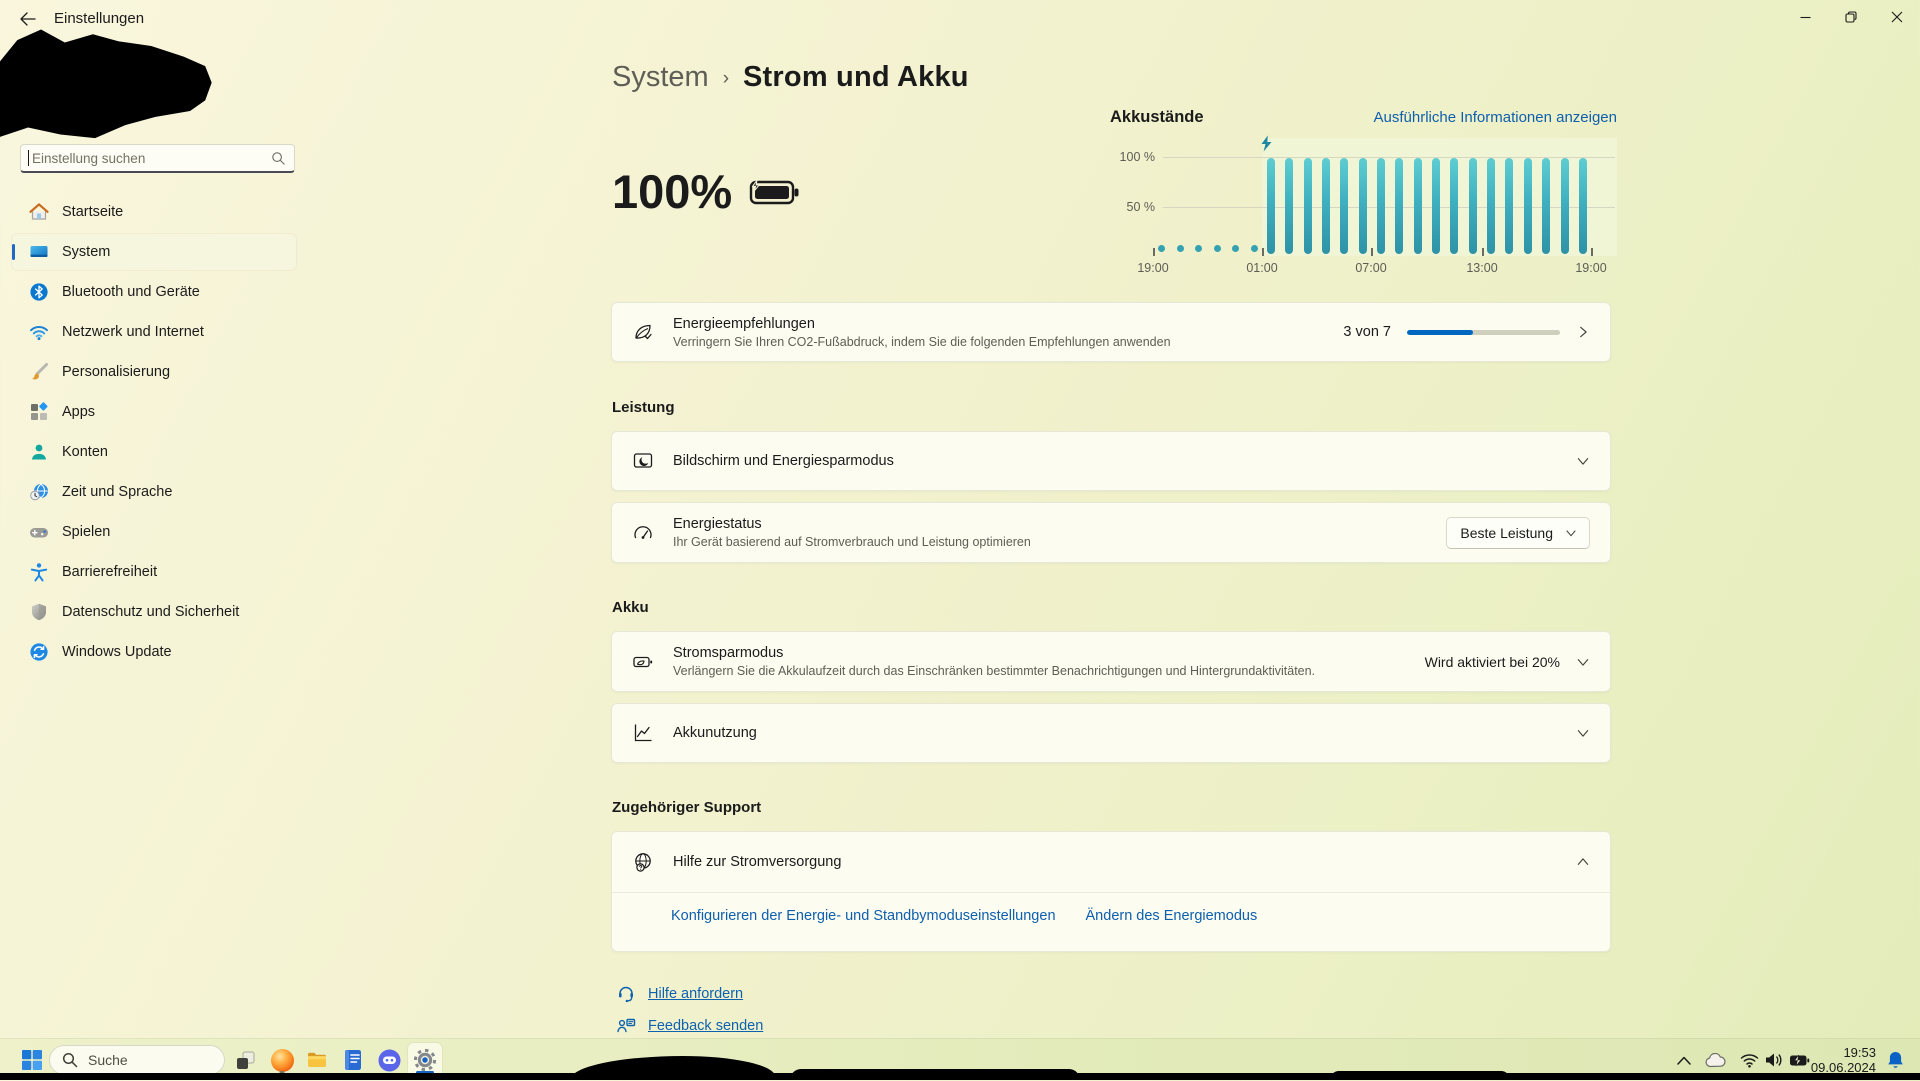  I want to click on feedback-icon, so click(626, 1025).